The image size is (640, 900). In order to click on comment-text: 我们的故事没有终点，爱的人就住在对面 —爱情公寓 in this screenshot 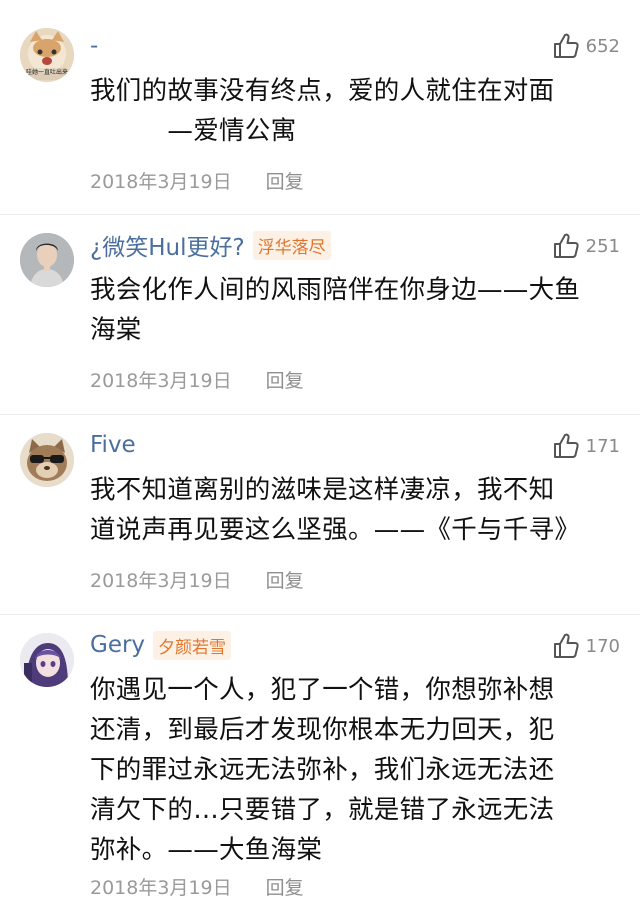, I will do `click(350, 111)`.